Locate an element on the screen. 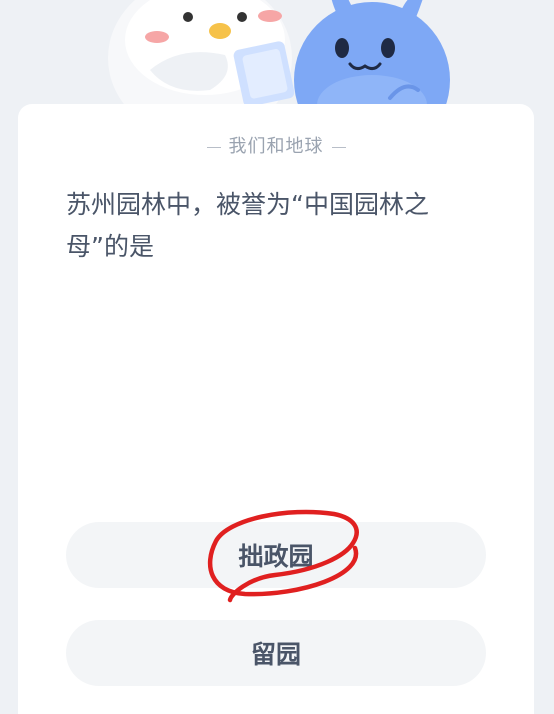 The width and height of the screenshot is (554, 714). left-dash is located at coordinates (213, 147).